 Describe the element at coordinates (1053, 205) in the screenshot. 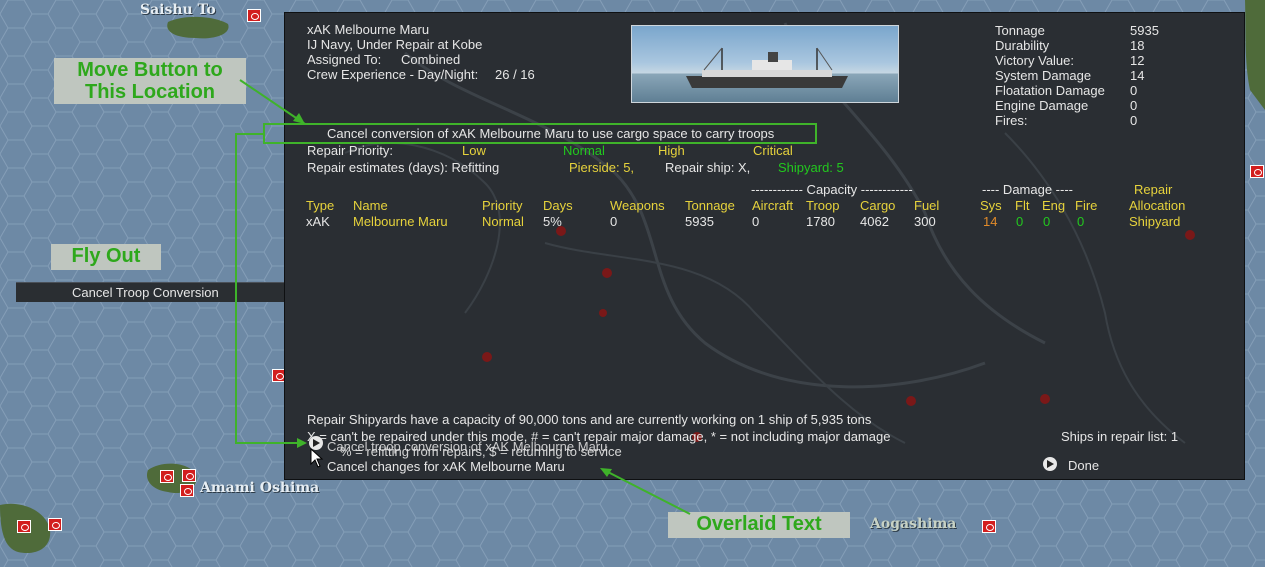

I see `col-header-eng: Eng` at that location.